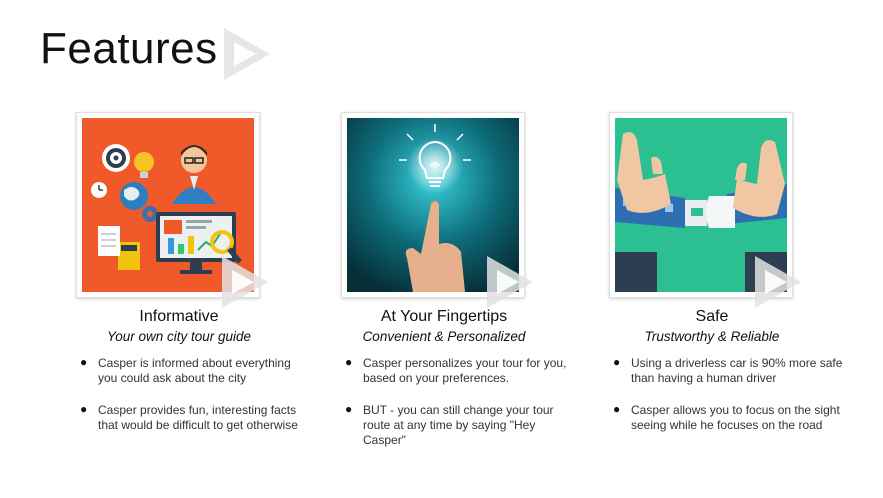 This screenshot has width=883, height=498. Describe the element at coordinates (129, 48) in the screenshot. I see `page-title: Features` at that location.